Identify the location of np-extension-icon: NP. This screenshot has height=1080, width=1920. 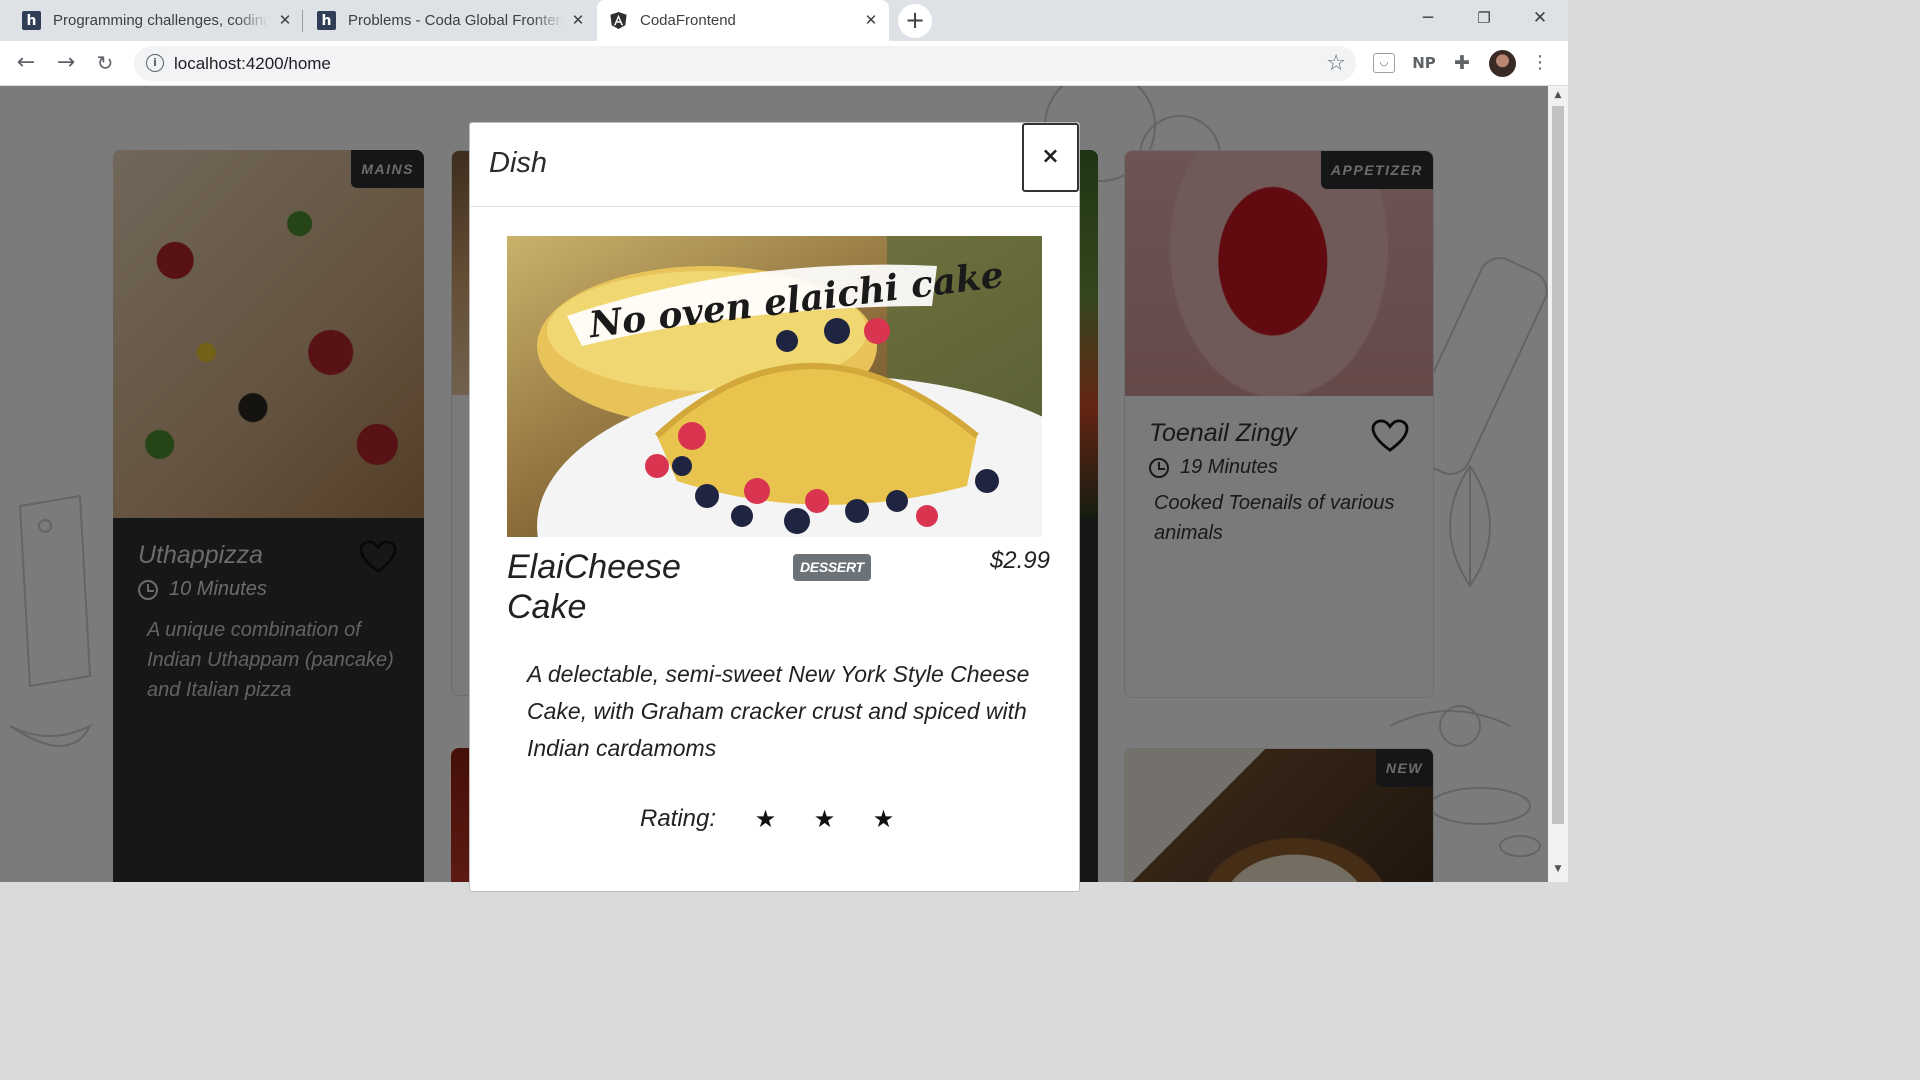
(1424, 63).